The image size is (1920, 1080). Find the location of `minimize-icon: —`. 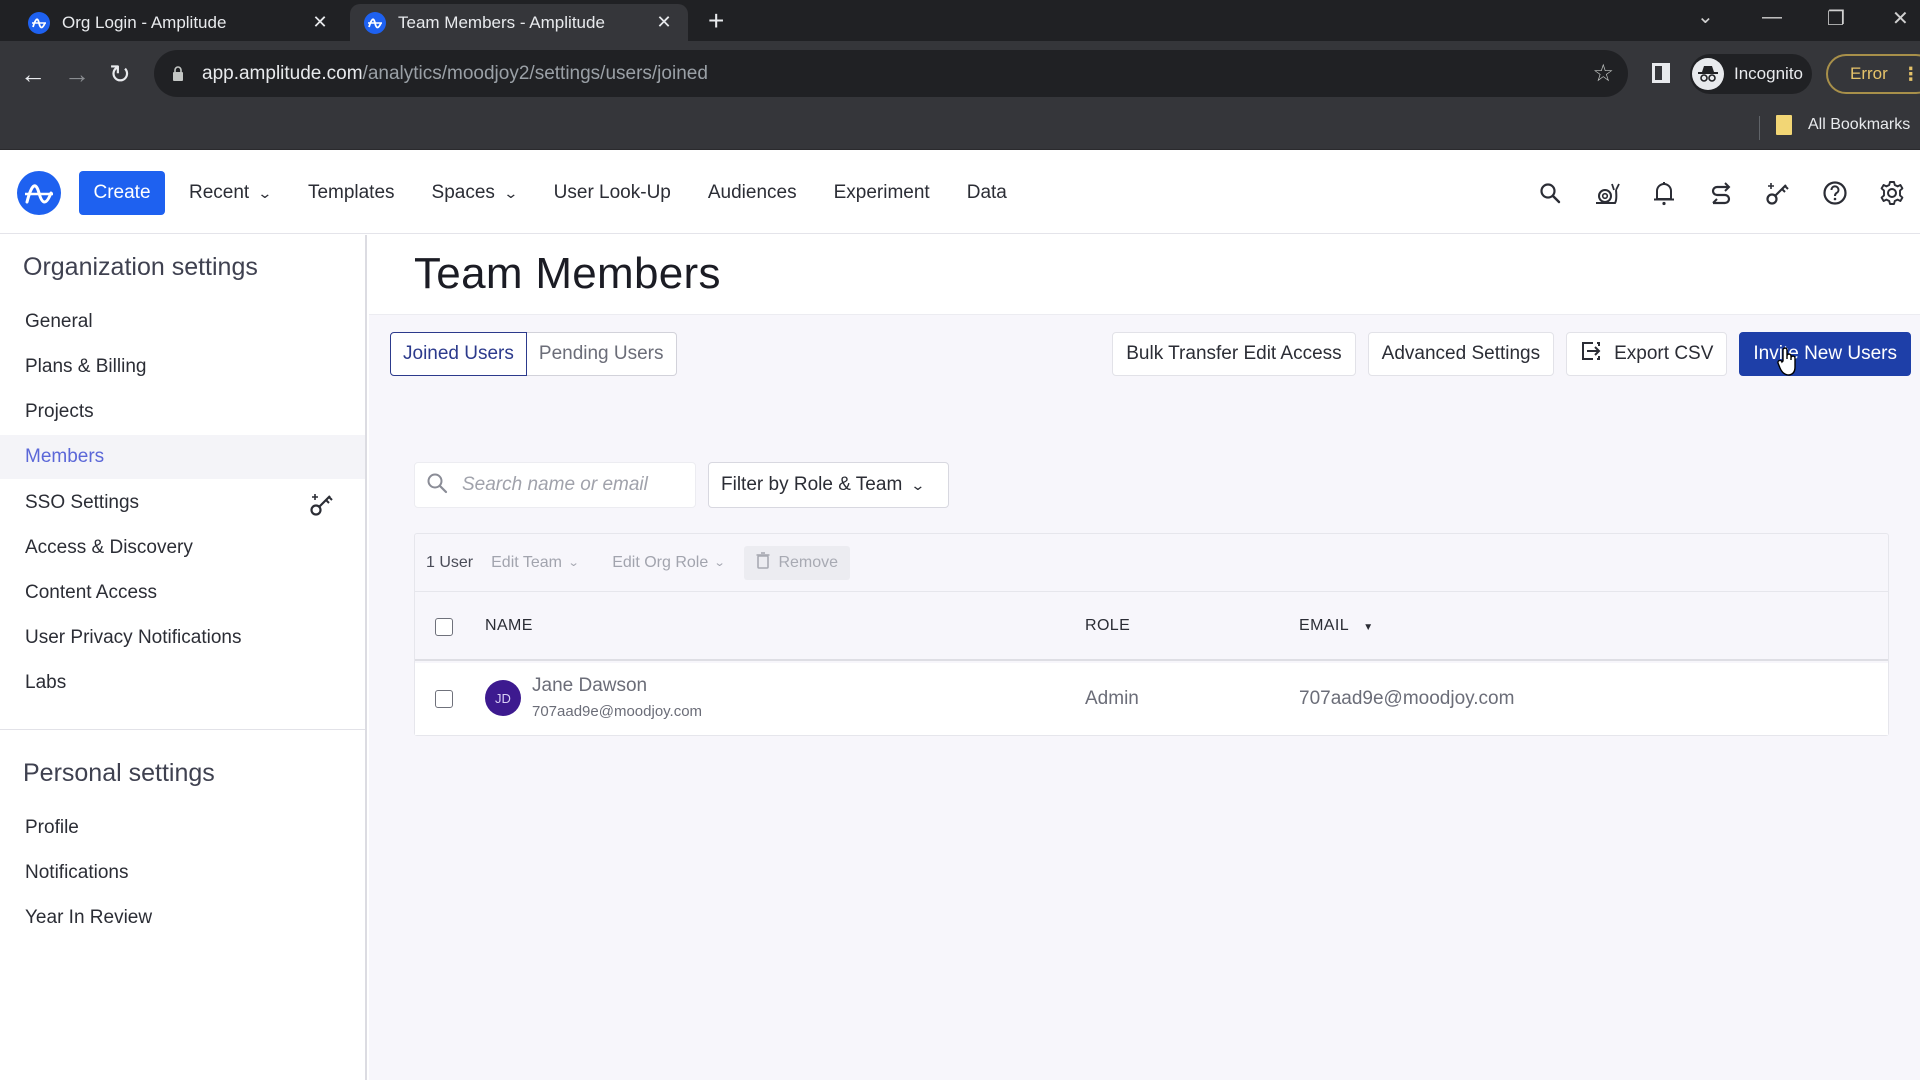

minimize-icon: — is located at coordinates (1772, 17).